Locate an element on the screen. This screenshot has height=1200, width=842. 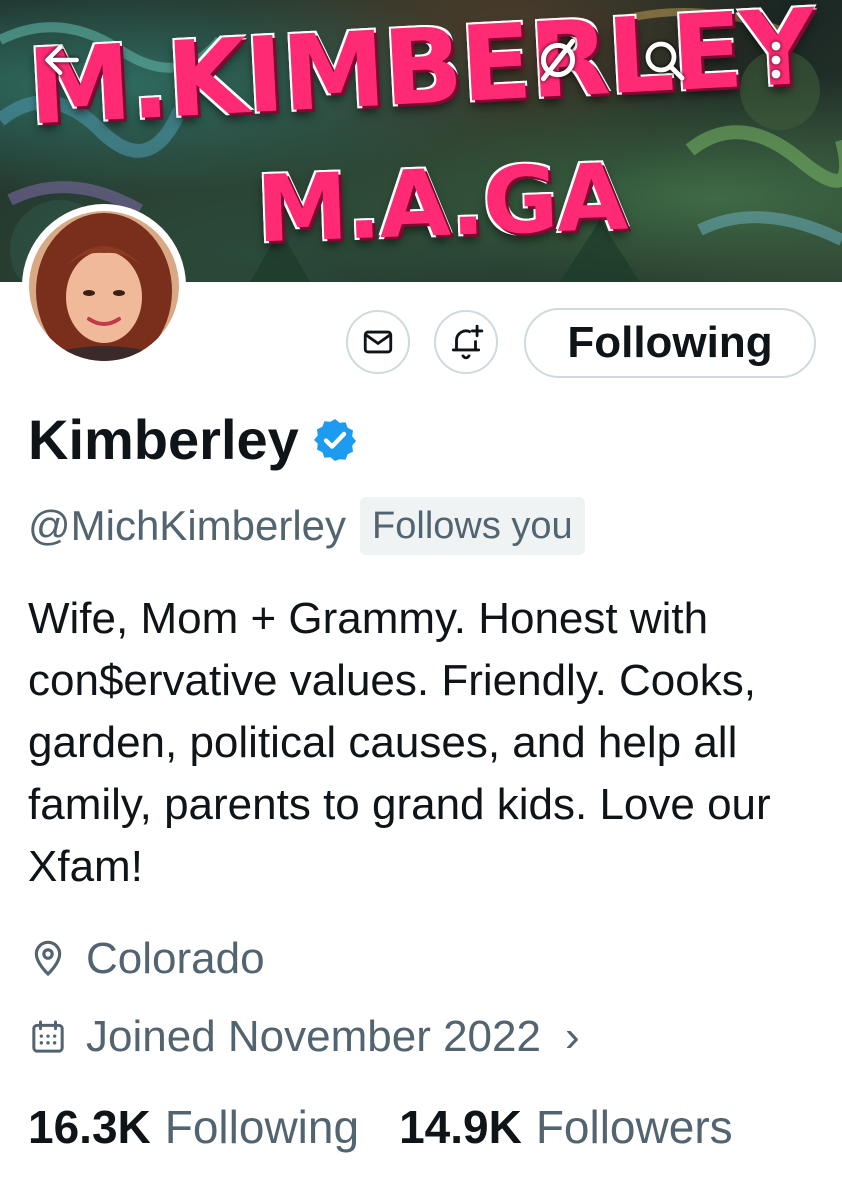
handle-row: @MichKimberley Follows you is located at coordinates (306, 526).